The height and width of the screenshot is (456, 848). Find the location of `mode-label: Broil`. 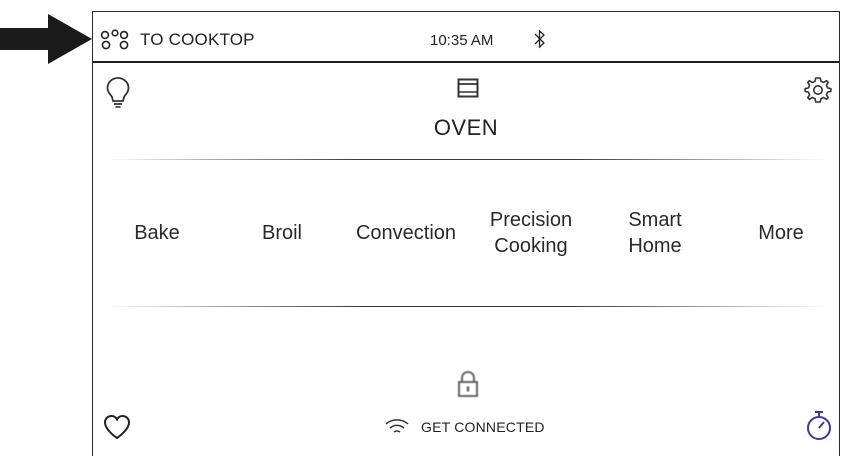

mode-label: Broil is located at coordinates (281, 233).